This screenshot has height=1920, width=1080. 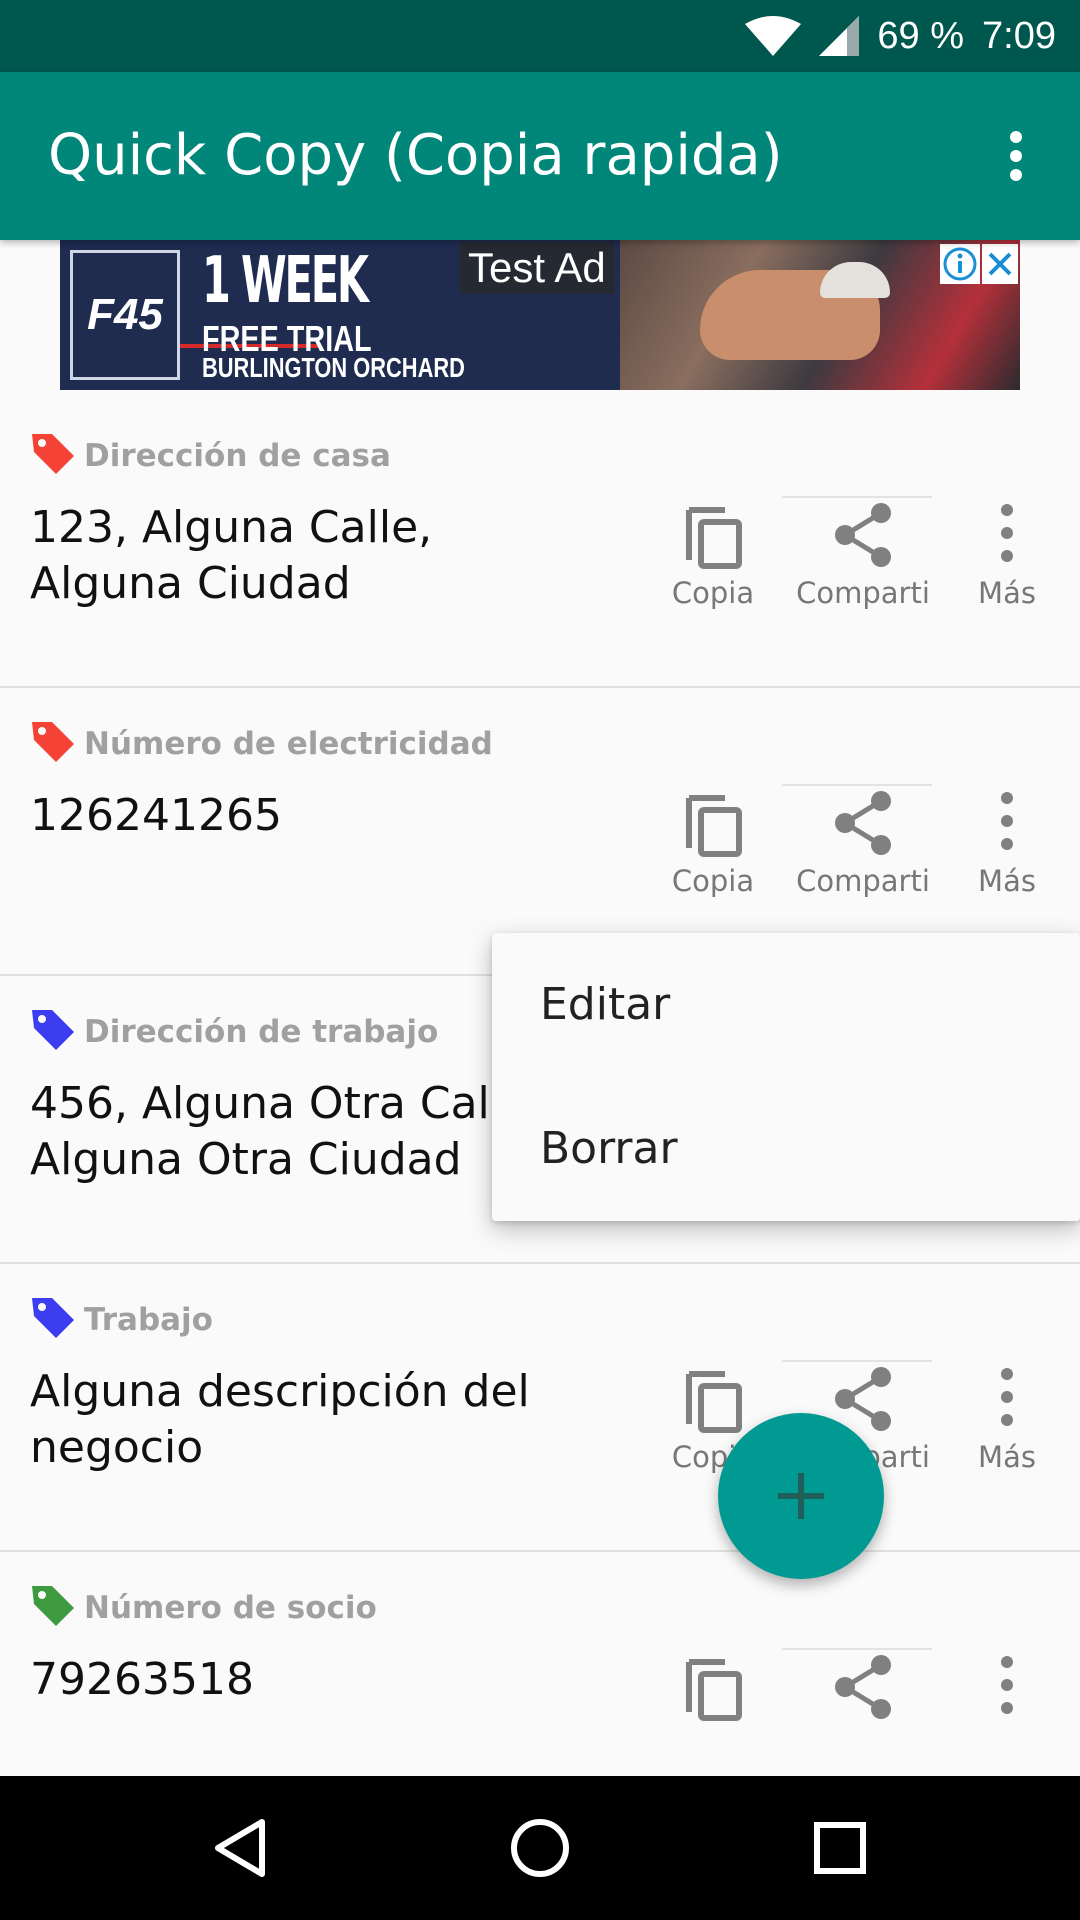 What do you see at coordinates (285, 281) in the screenshot?
I see `ad-headline: 1 WEEK` at bounding box center [285, 281].